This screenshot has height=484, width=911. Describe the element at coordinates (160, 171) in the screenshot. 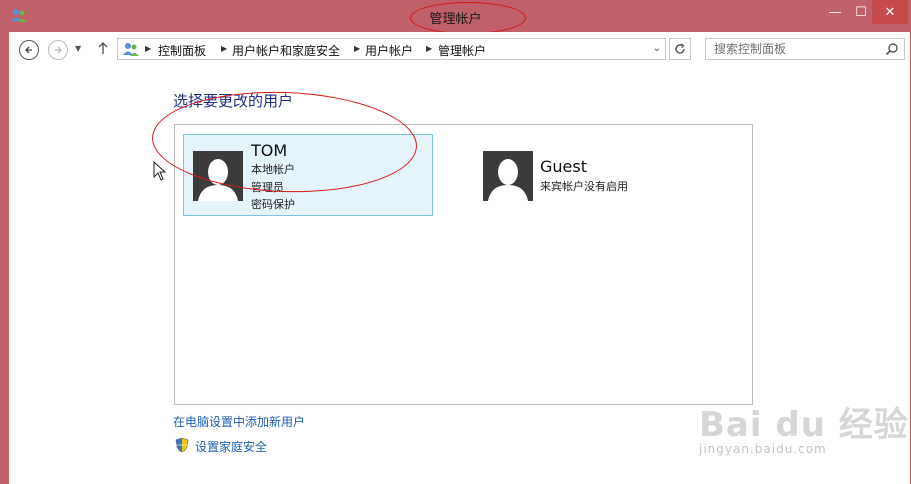

I see `mouse-cursor-icon` at that location.